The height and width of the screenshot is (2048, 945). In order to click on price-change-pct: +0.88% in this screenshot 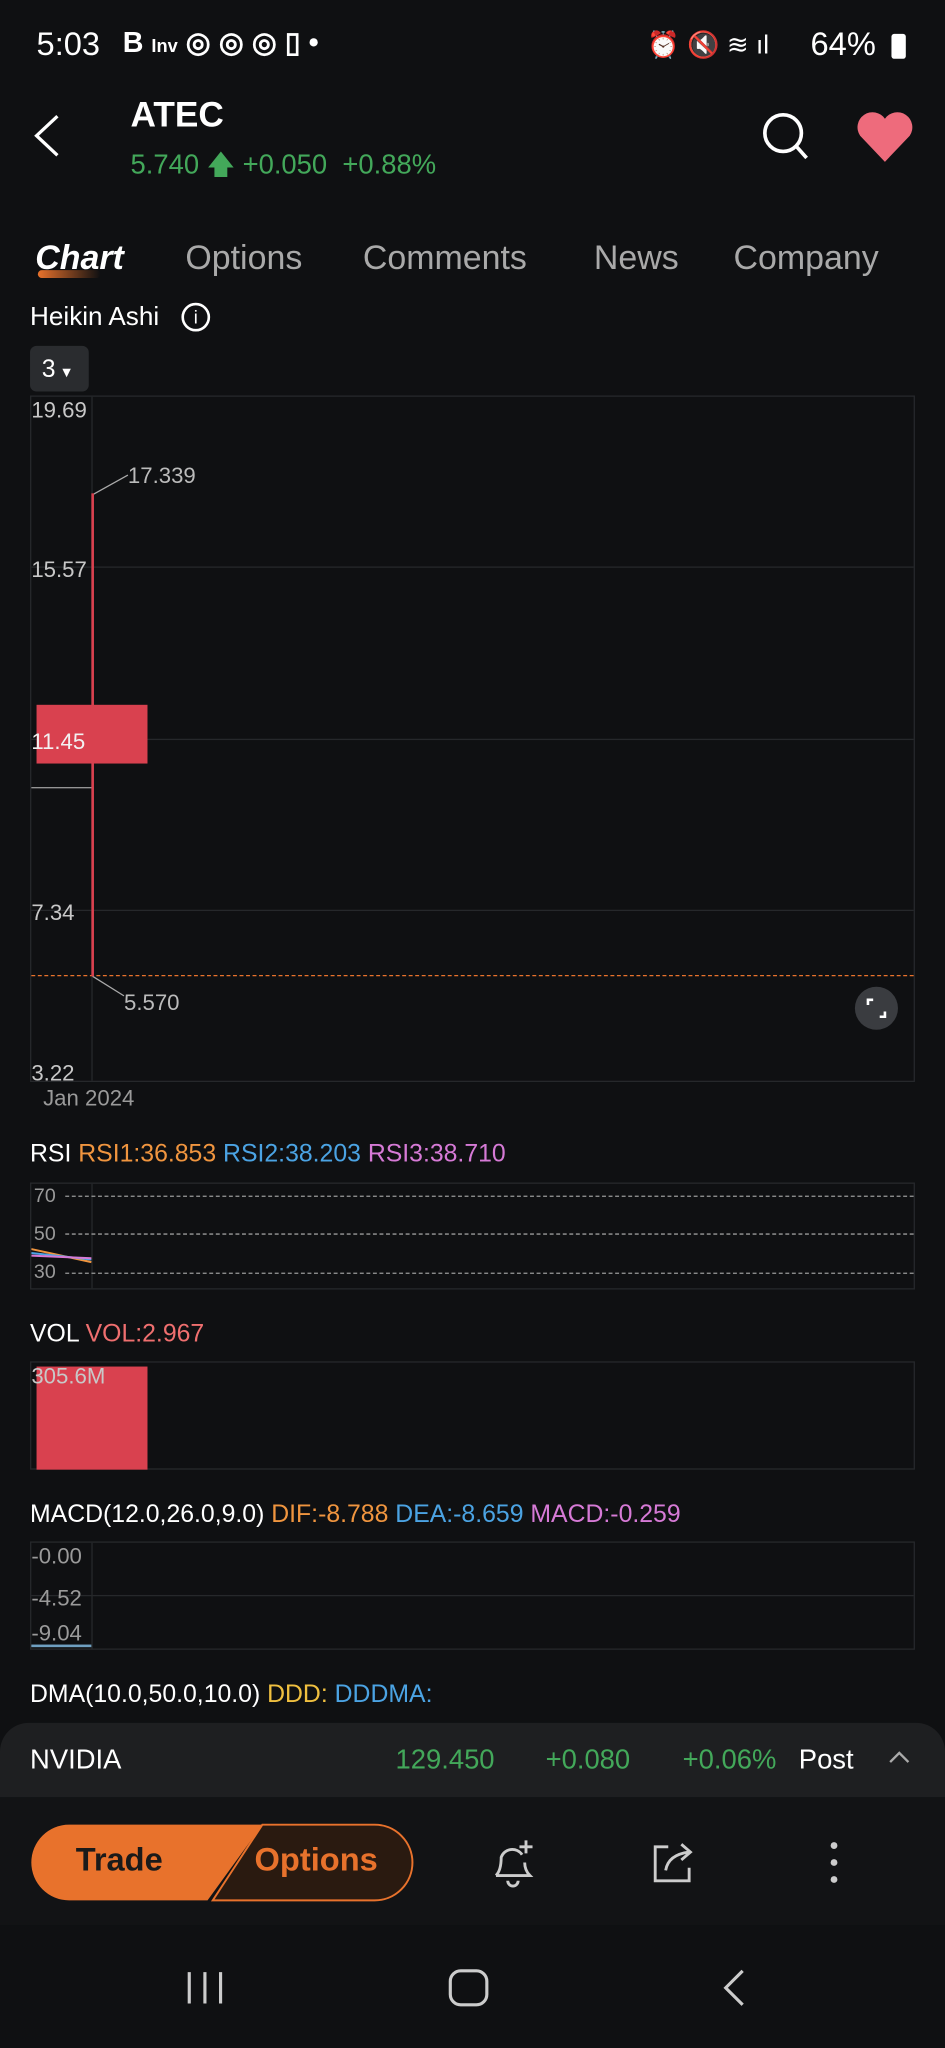, I will do `click(389, 165)`.